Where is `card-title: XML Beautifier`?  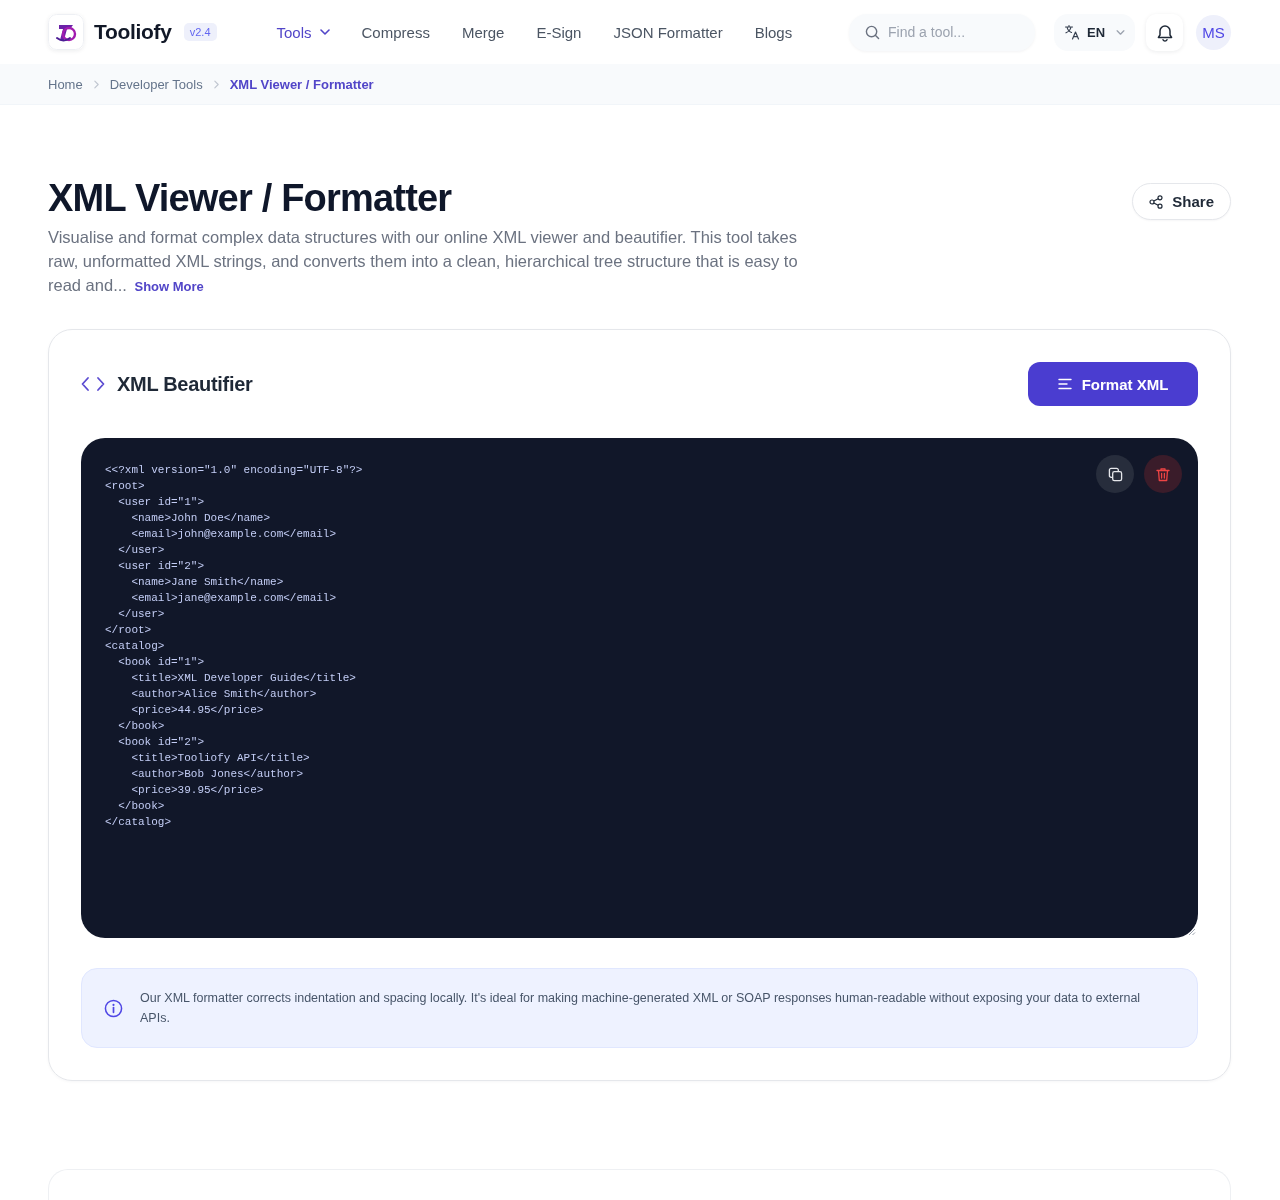
card-title: XML Beautifier is located at coordinates (185, 384).